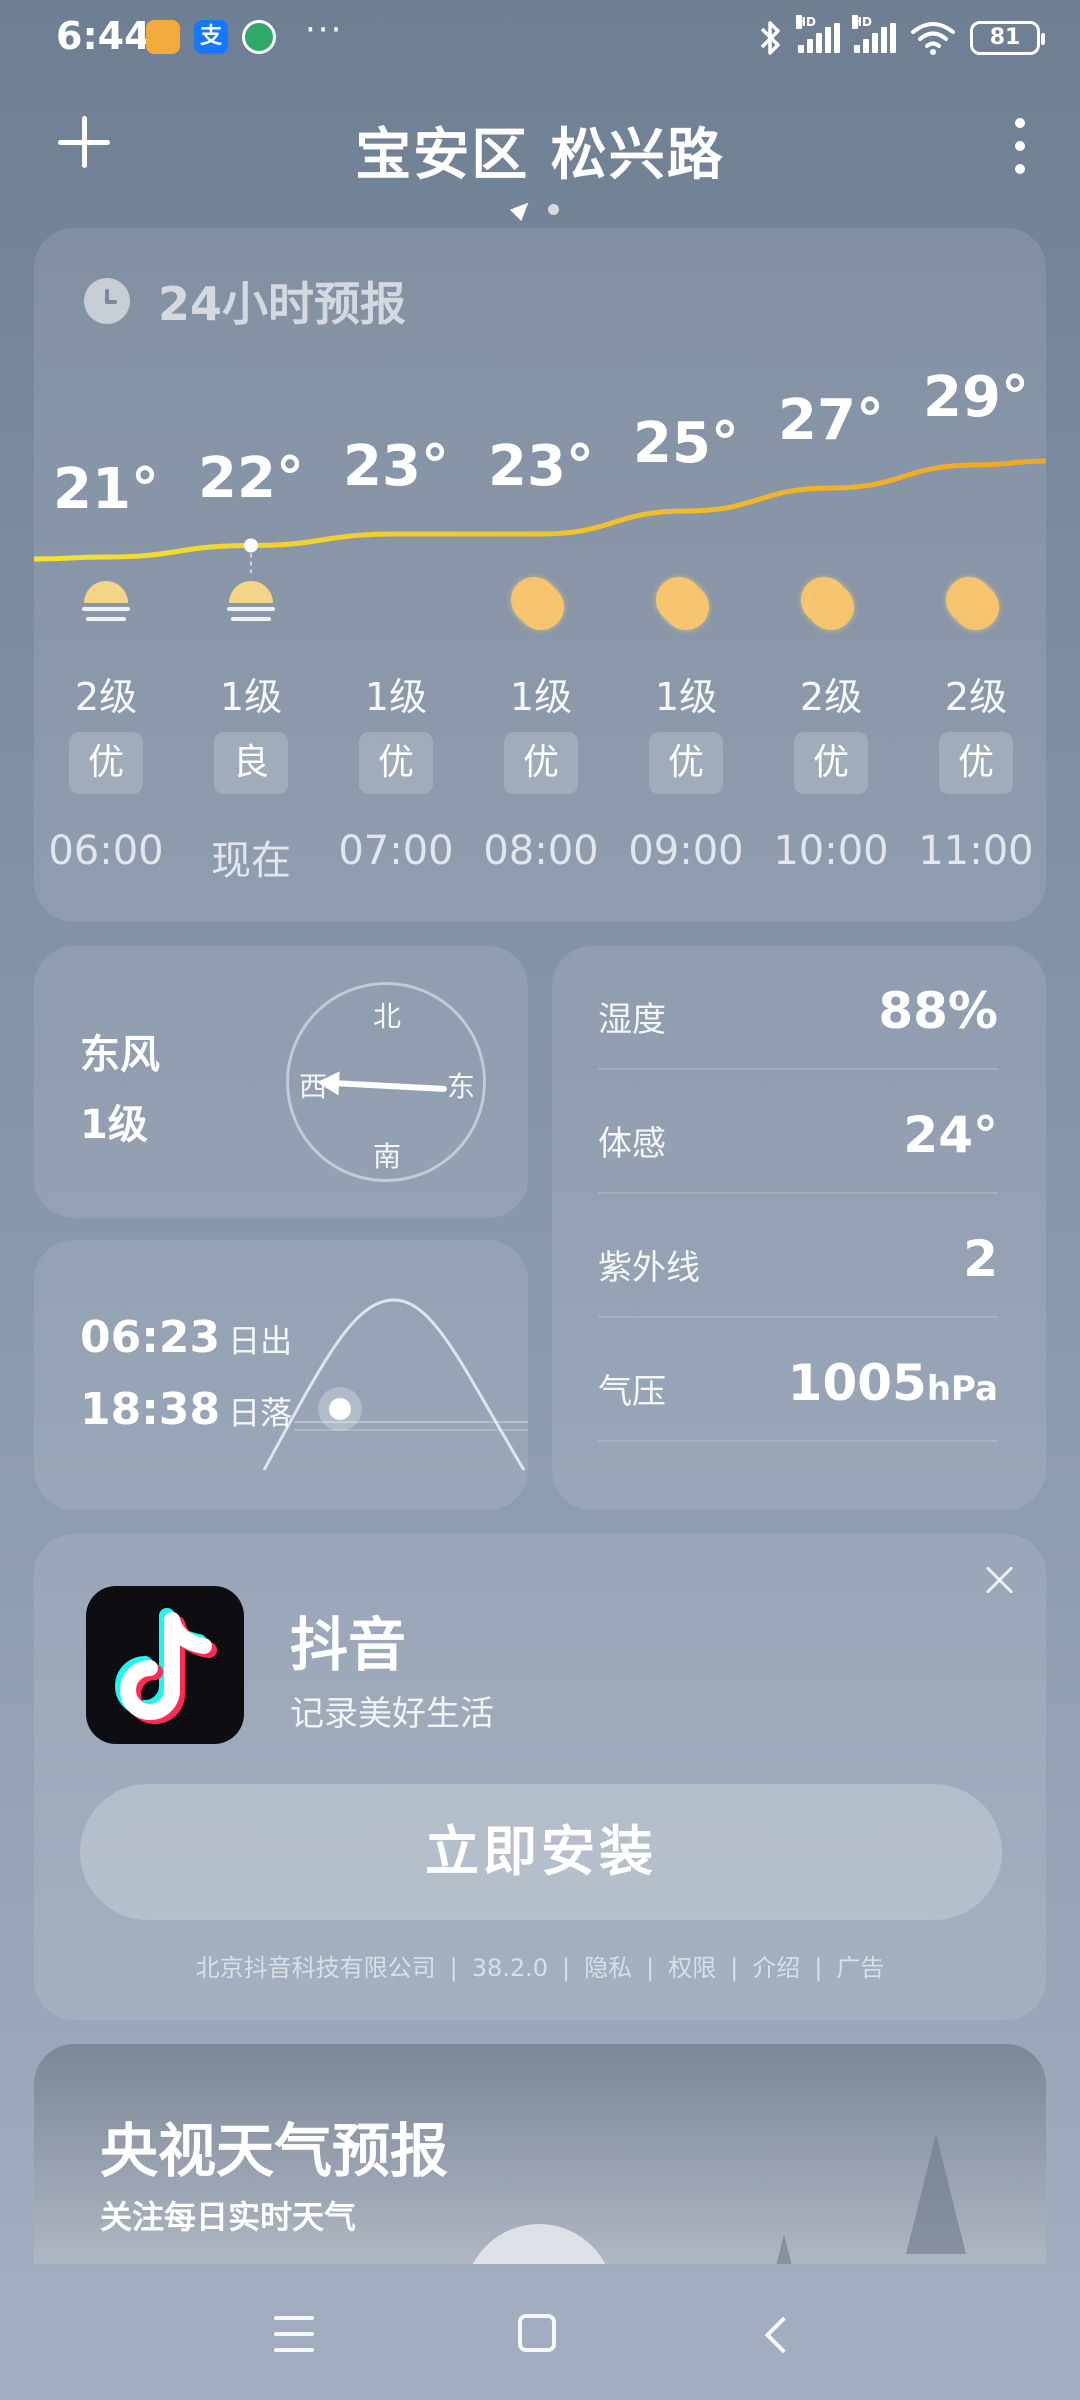  I want to click on detail-unit: hPa, so click(962, 1389).